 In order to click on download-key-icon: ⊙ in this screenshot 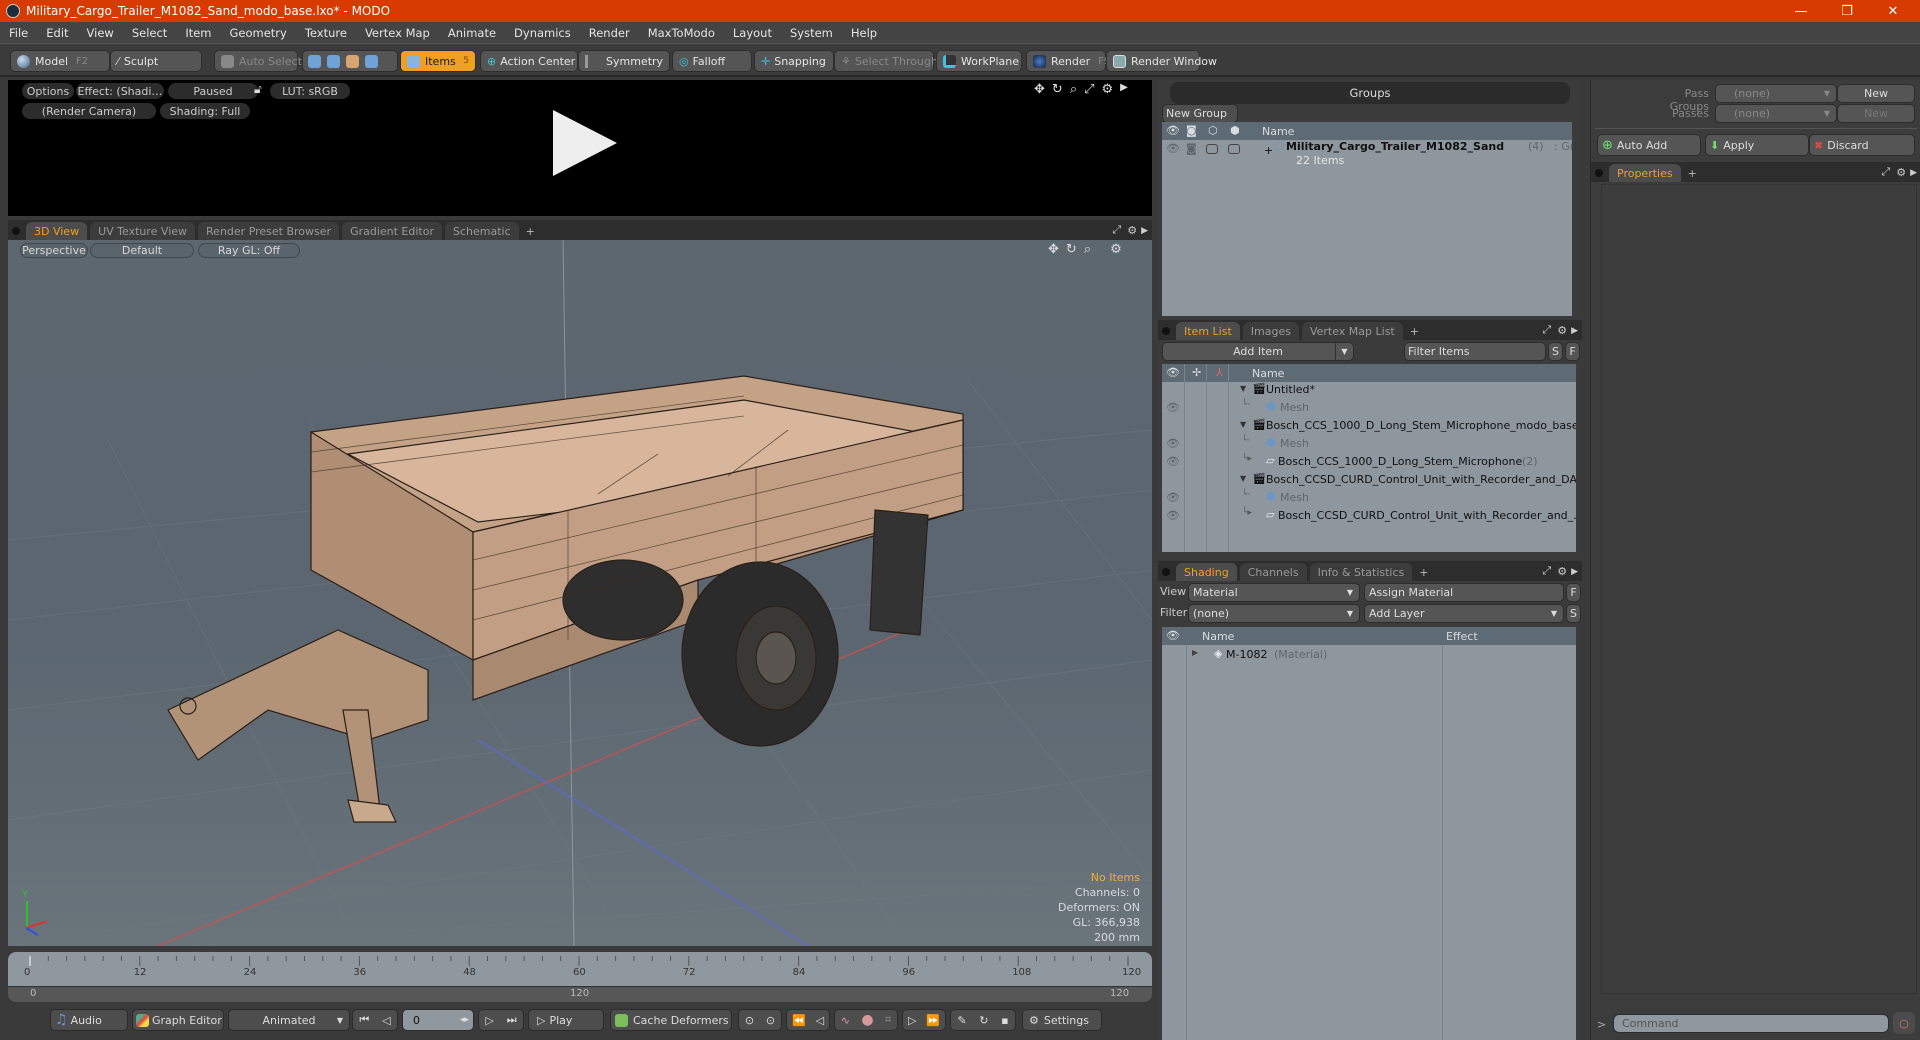, I will do `click(770, 1020)`.